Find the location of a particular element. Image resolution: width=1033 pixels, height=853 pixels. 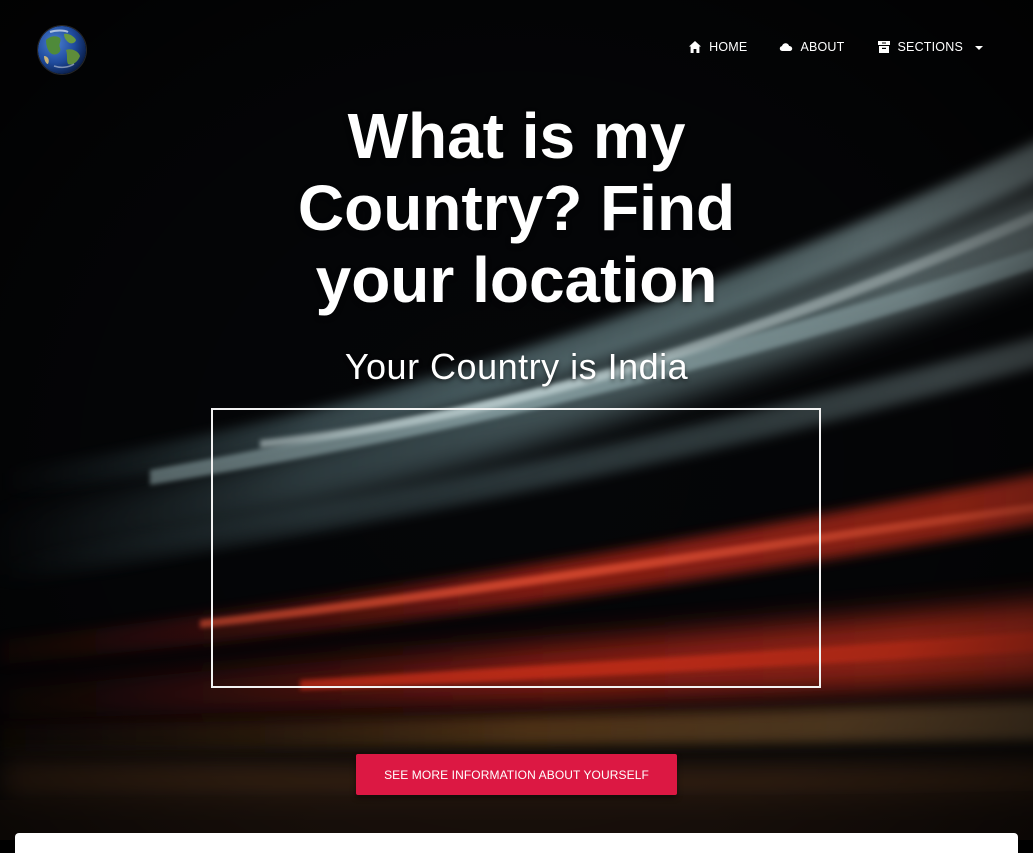

nav-about: ABOUT is located at coordinates (811, 47).